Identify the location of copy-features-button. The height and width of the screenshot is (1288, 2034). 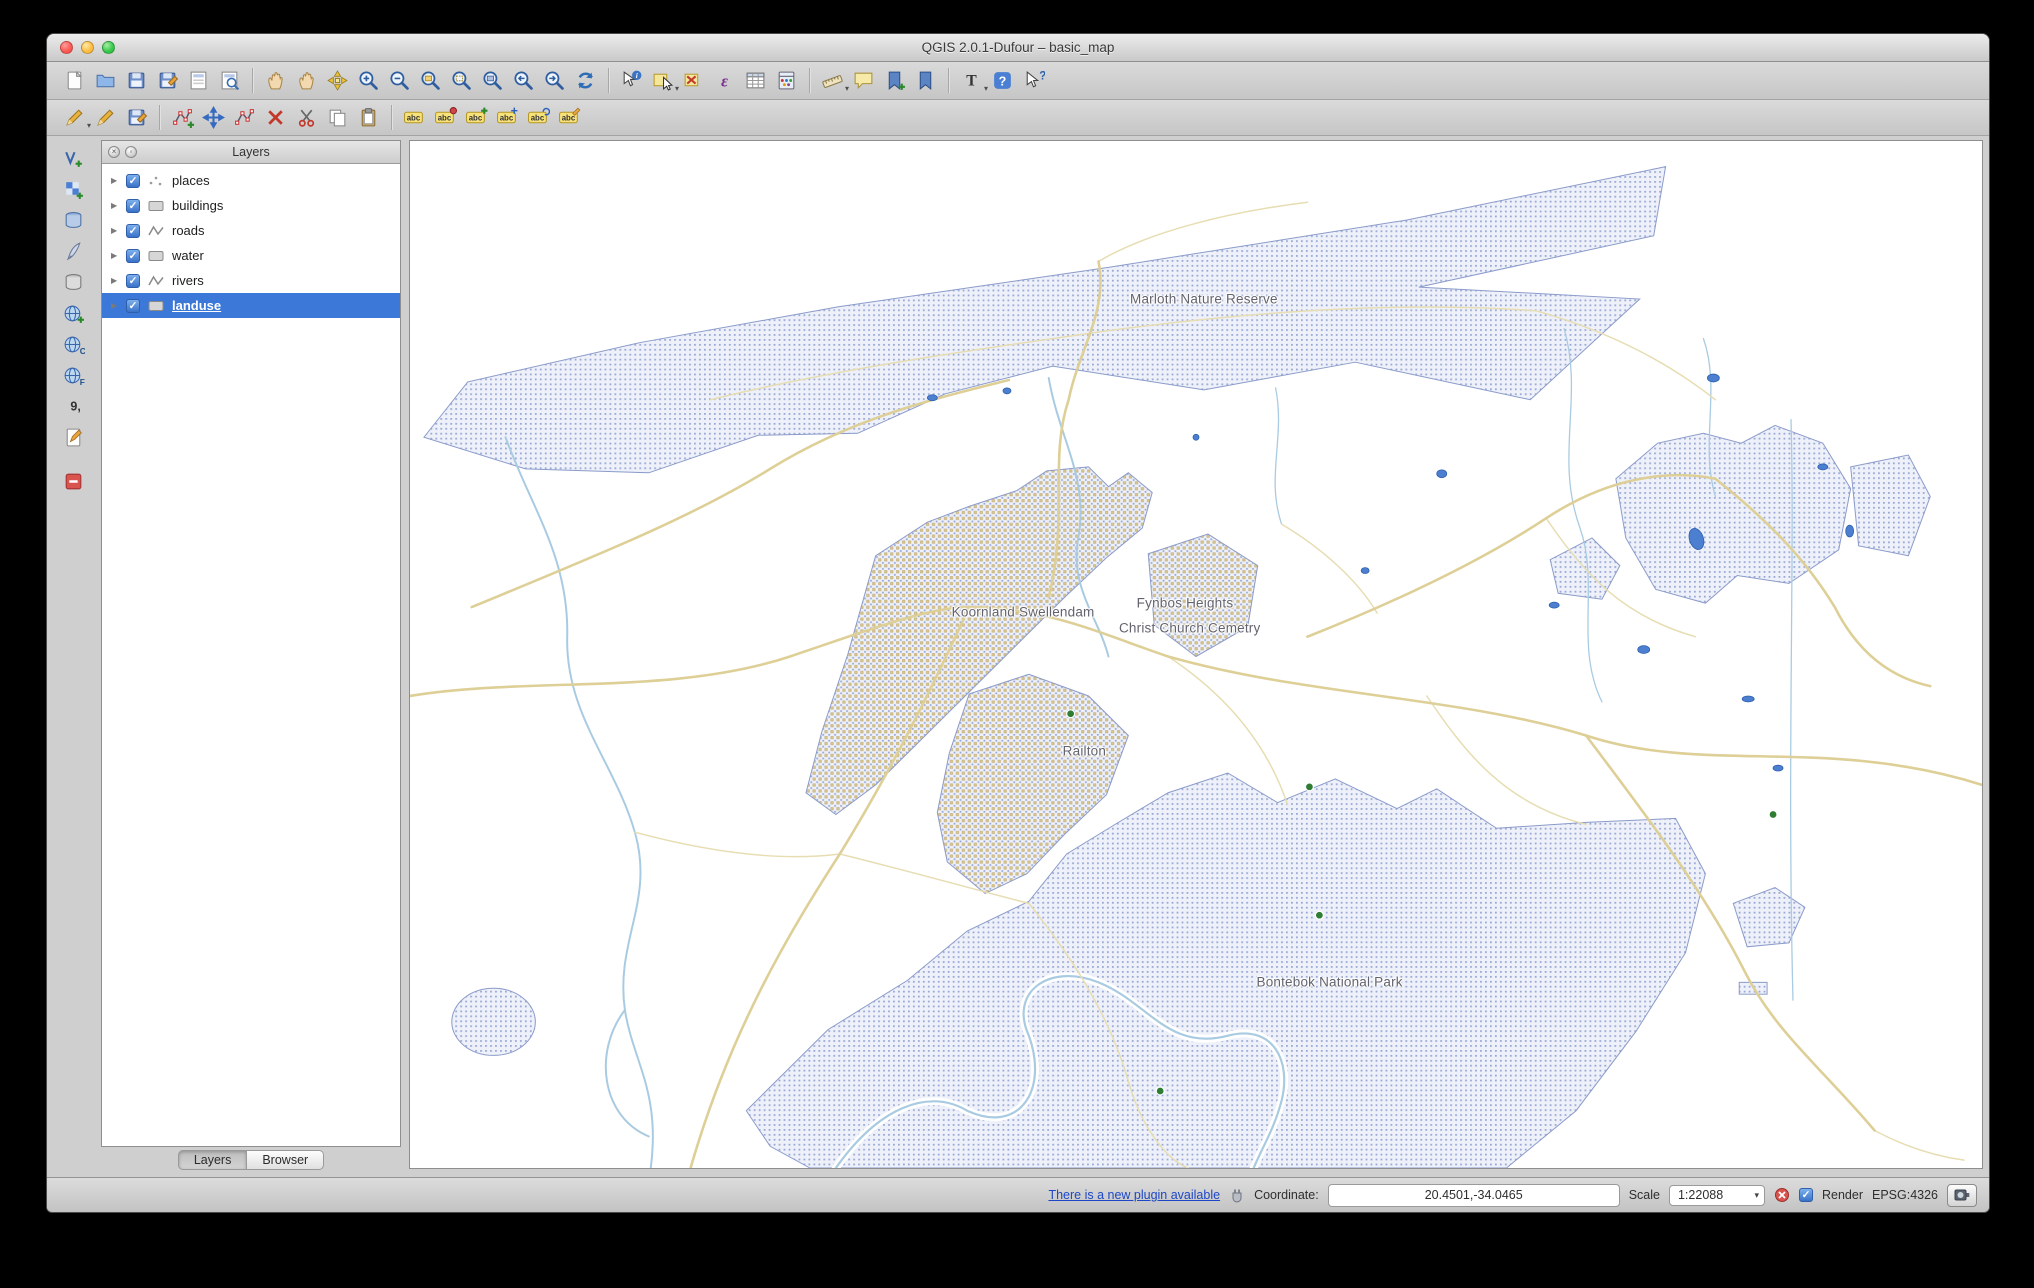
(337, 118).